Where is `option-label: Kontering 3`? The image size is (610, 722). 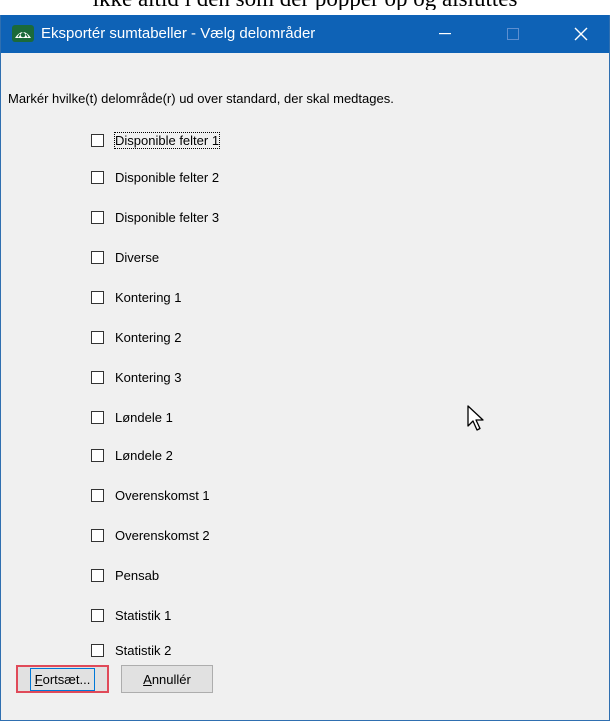
option-label: Kontering 3 is located at coordinates (148, 377).